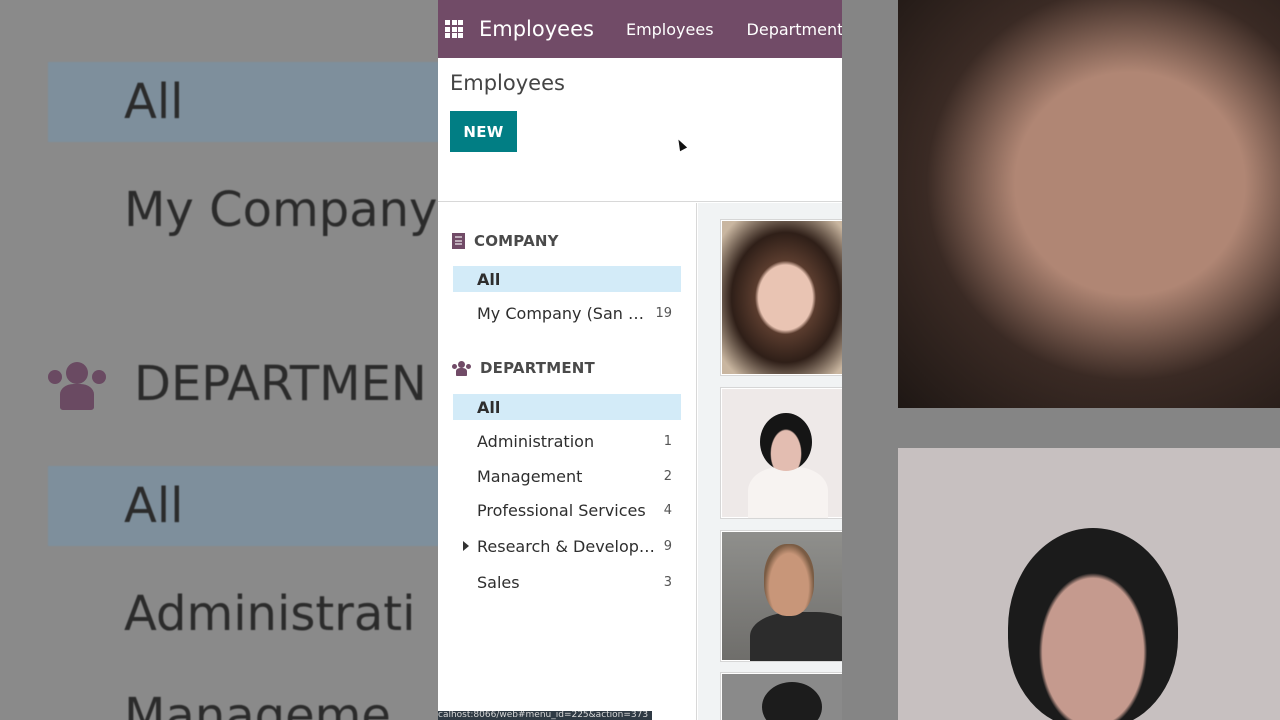 This screenshot has height=720, width=1280. I want to click on status-bar-url: calhost:8066/web#menu_id=225&action=373, so click(545, 715).